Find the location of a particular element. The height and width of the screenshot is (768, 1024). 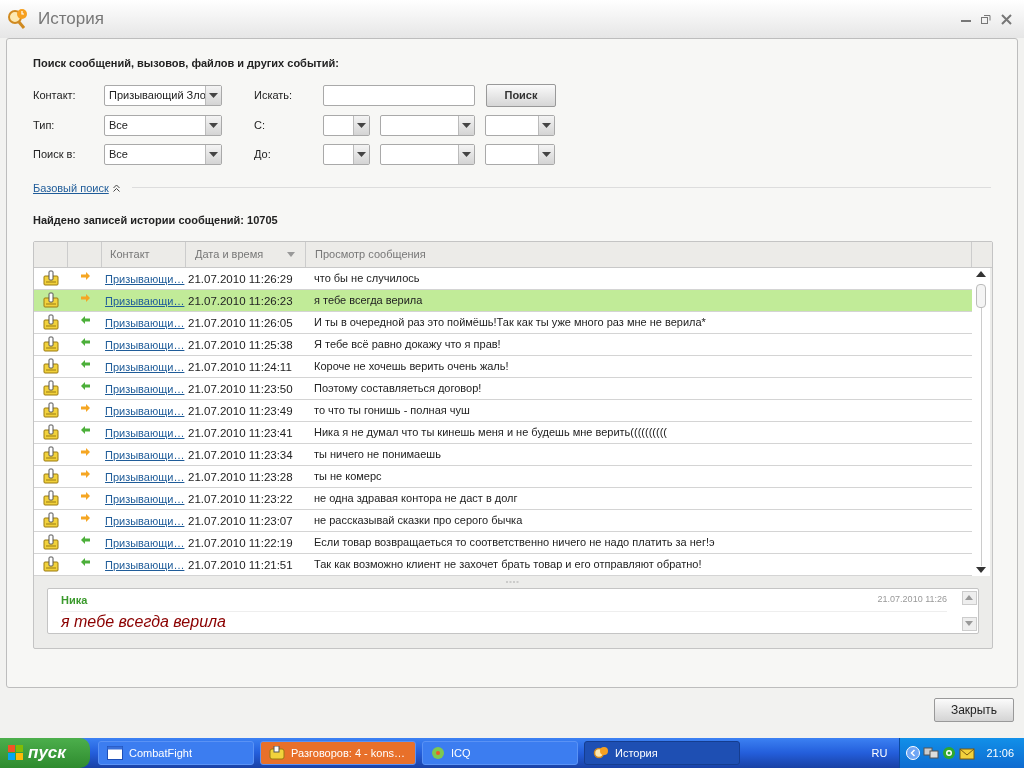

search-in-dropdown: Все is located at coordinates (163, 154).